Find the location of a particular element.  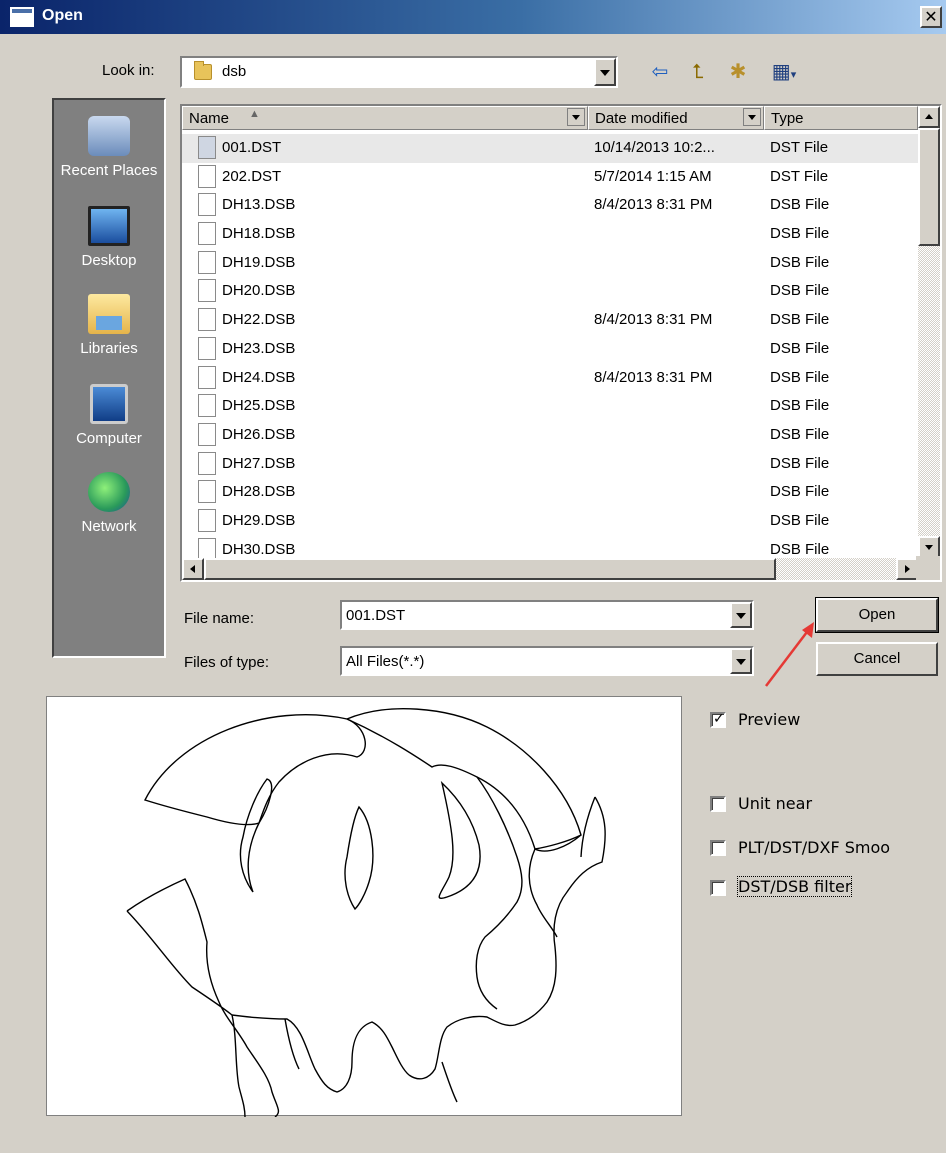

filename-input: 001.DST is located at coordinates (375, 615).